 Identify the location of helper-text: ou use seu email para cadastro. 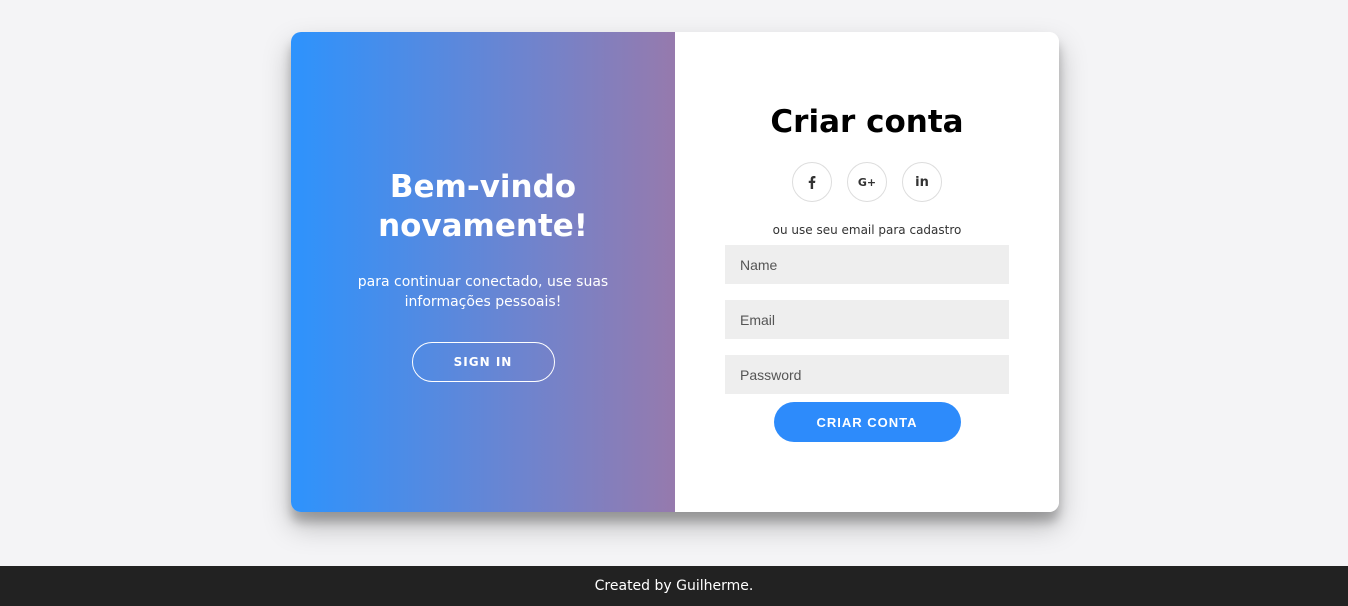
(867, 230).